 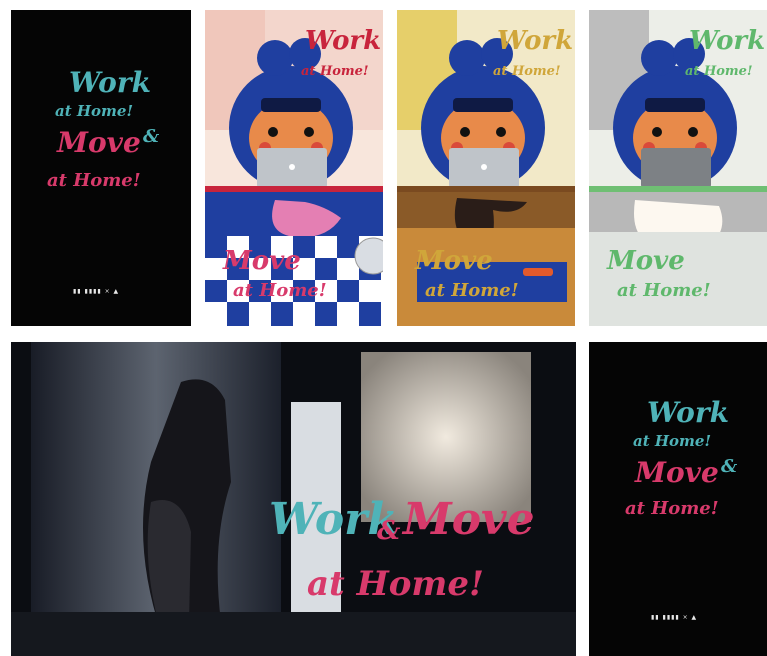 What do you see at coordinates (395, 584) in the screenshot?
I see `photo-text-at-home: at Home!` at bounding box center [395, 584].